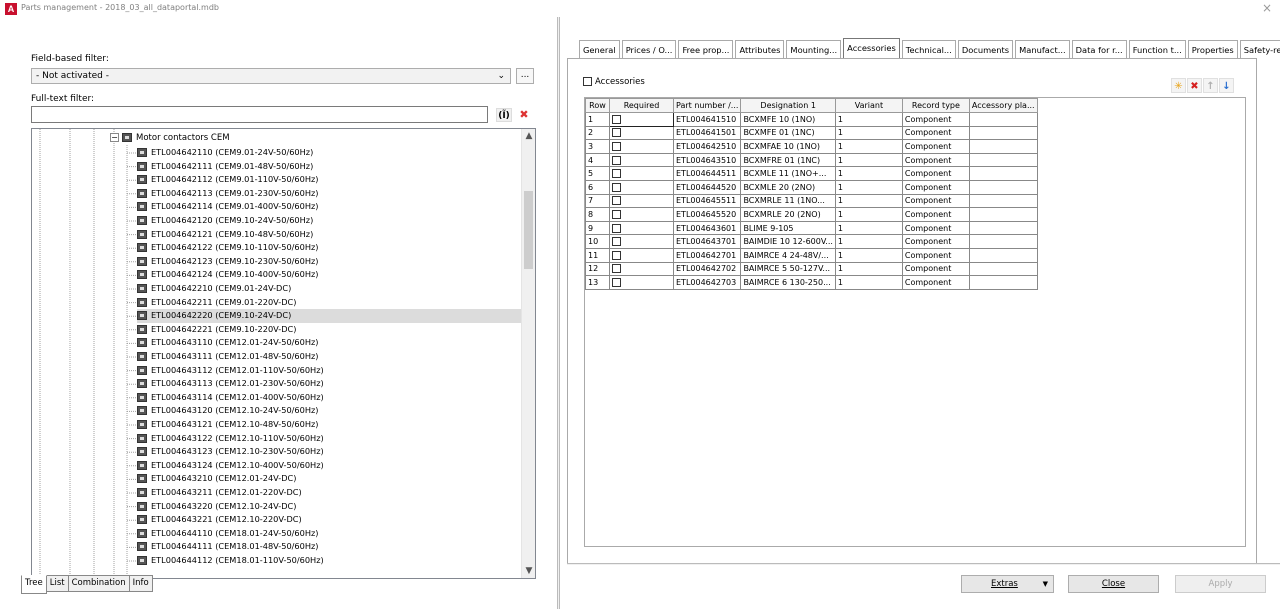 This screenshot has width=1280, height=609. What do you see at coordinates (788, 214) in the screenshot?
I see `designation-cell: BCXMRLE 20 (2NO)` at bounding box center [788, 214].